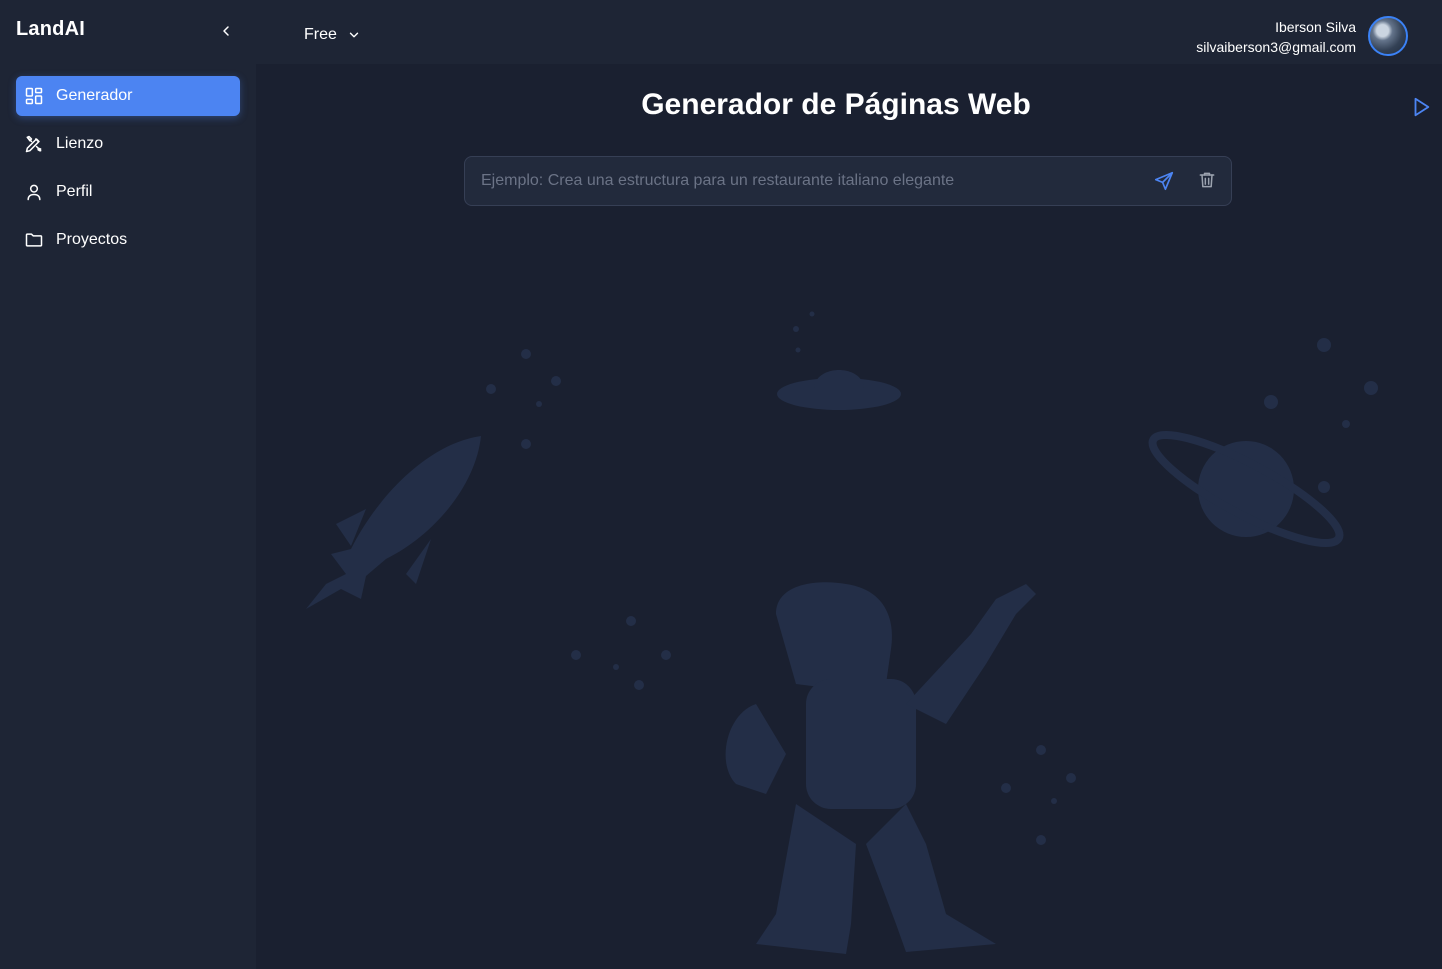 This screenshot has width=1442, height=969. What do you see at coordinates (34, 240) in the screenshot?
I see `folder-icon` at bounding box center [34, 240].